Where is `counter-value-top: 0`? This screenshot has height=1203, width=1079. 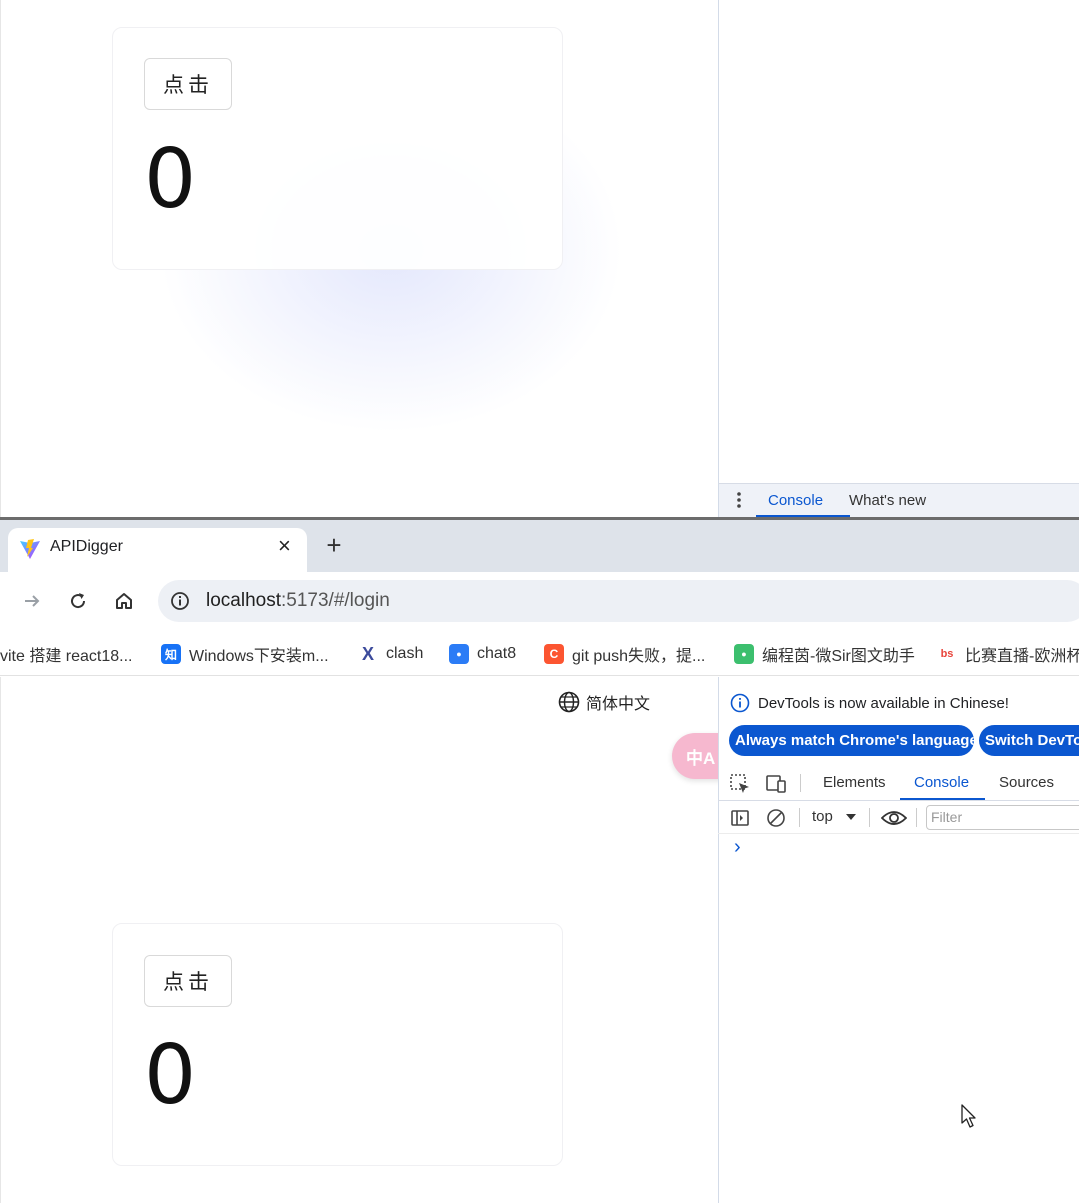 counter-value-top: 0 is located at coordinates (170, 179).